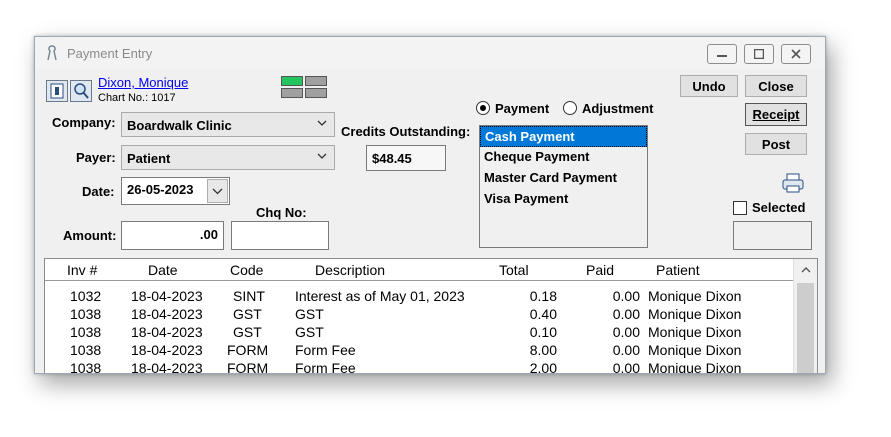 The width and height of the screenshot is (891, 437). I want to click on status-indicator, so click(305, 88).